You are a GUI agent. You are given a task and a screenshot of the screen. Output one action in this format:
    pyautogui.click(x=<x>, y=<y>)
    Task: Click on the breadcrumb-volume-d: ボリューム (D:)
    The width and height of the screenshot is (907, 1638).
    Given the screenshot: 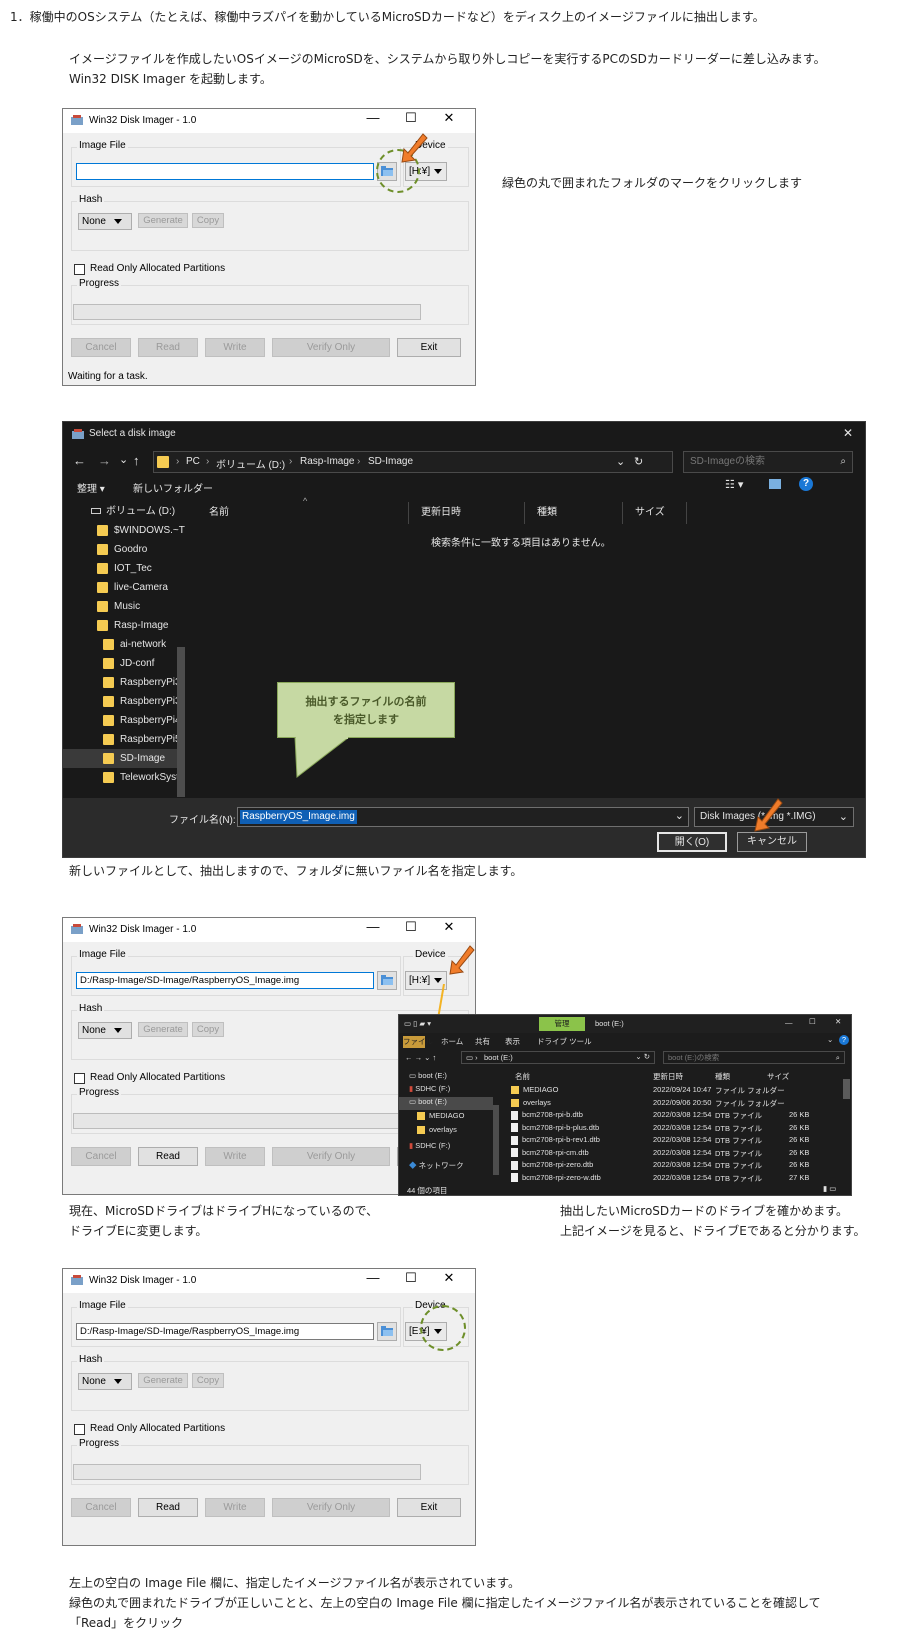 What is the action you would take?
    pyautogui.click(x=250, y=463)
    